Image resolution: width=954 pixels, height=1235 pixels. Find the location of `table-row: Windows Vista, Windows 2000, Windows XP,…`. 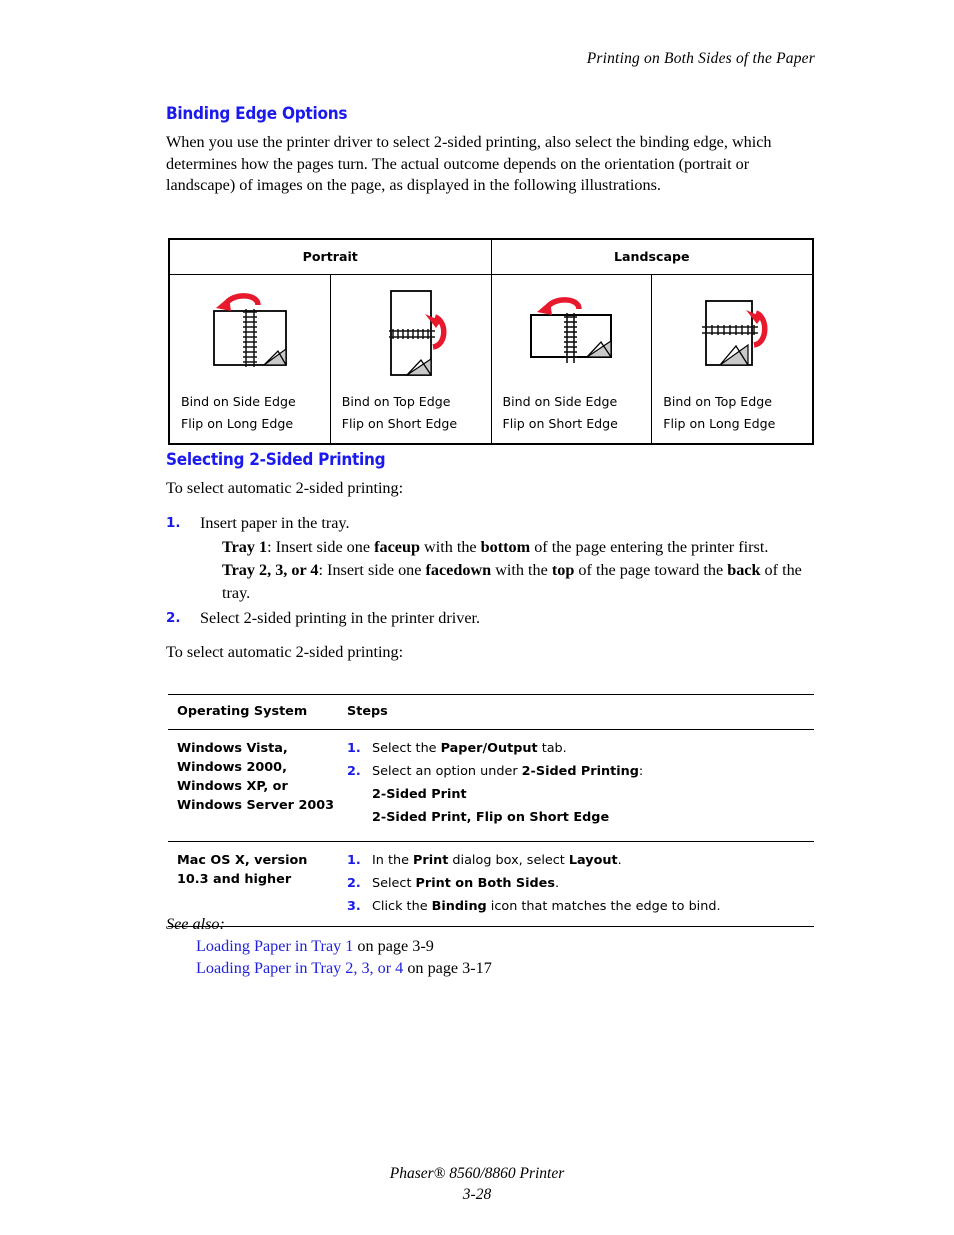

table-row: Windows Vista, Windows 2000, Windows XP,… is located at coordinates (491, 785).